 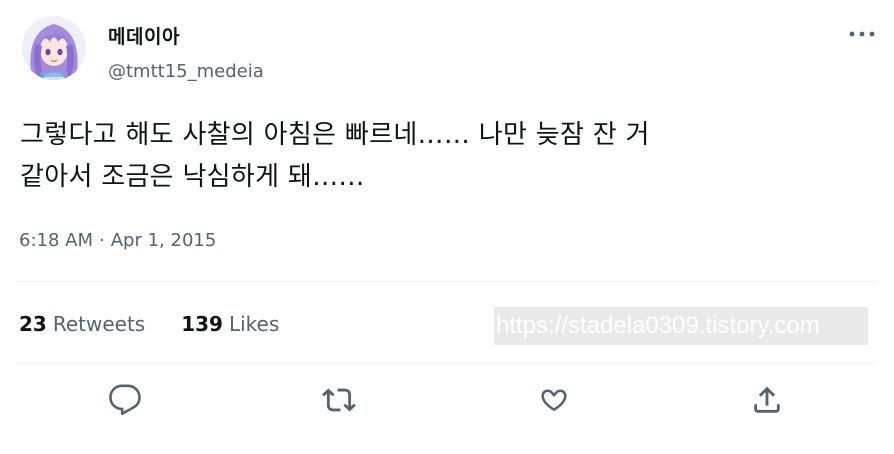 I want to click on avatar, so click(x=54, y=48).